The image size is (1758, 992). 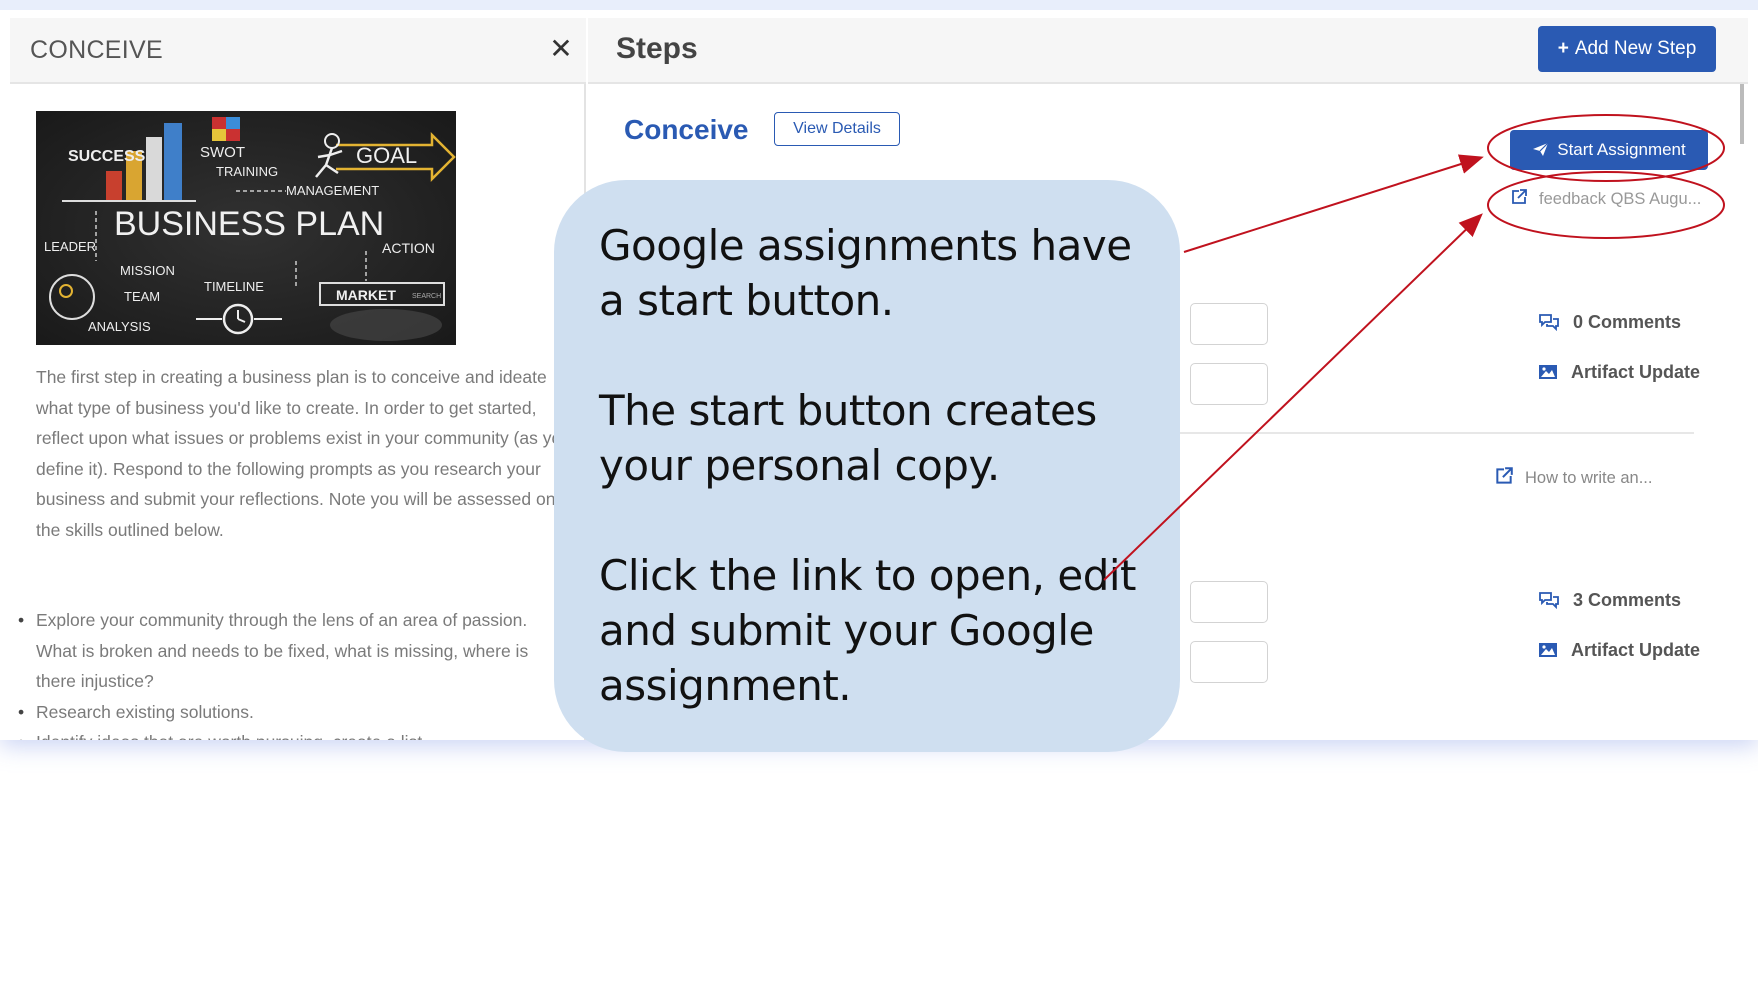 What do you see at coordinates (561, 49) in the screenshot?
I see `close-icon: ✕` at bounding box center [561, 49].